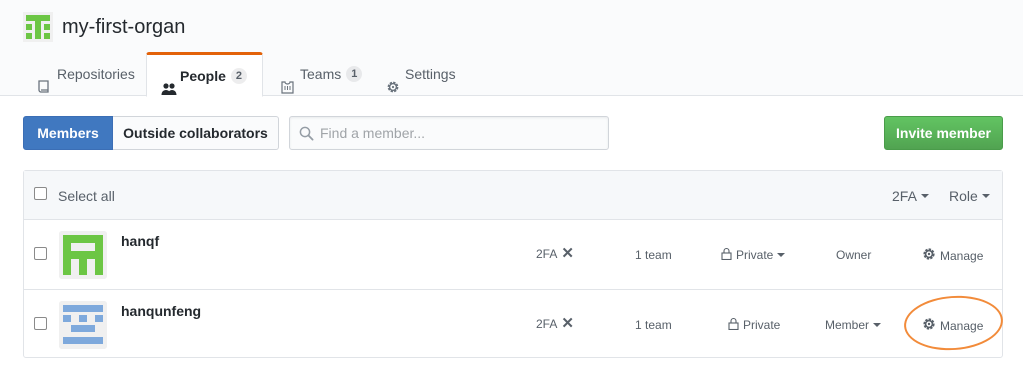 This screenshot has height=388, width=1023. Describe the element at coordinates (40, 193) in the screenshot. I see `select-all-checkbox` at that location.